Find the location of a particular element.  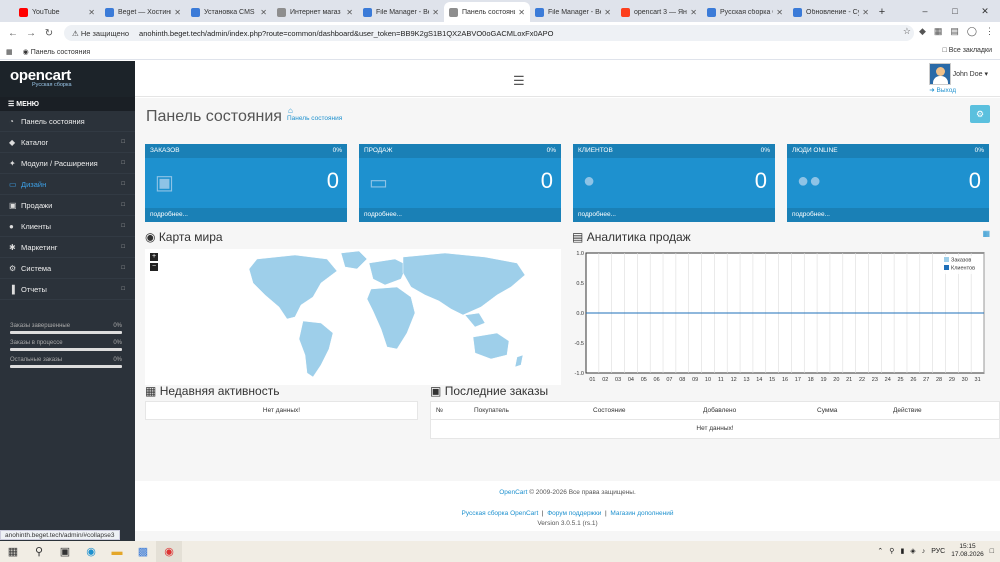

footer-link-rs: Русская сборка OpenCart is located at coordinates (500, 513).